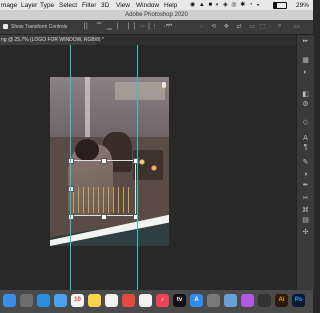 Image resolution: width=320 pixels, height=313 pixels. What do you see at coordinates (305, 211) in the screenshot?
I see `actions-icon: ⌘` at bounding box center [305, 211].